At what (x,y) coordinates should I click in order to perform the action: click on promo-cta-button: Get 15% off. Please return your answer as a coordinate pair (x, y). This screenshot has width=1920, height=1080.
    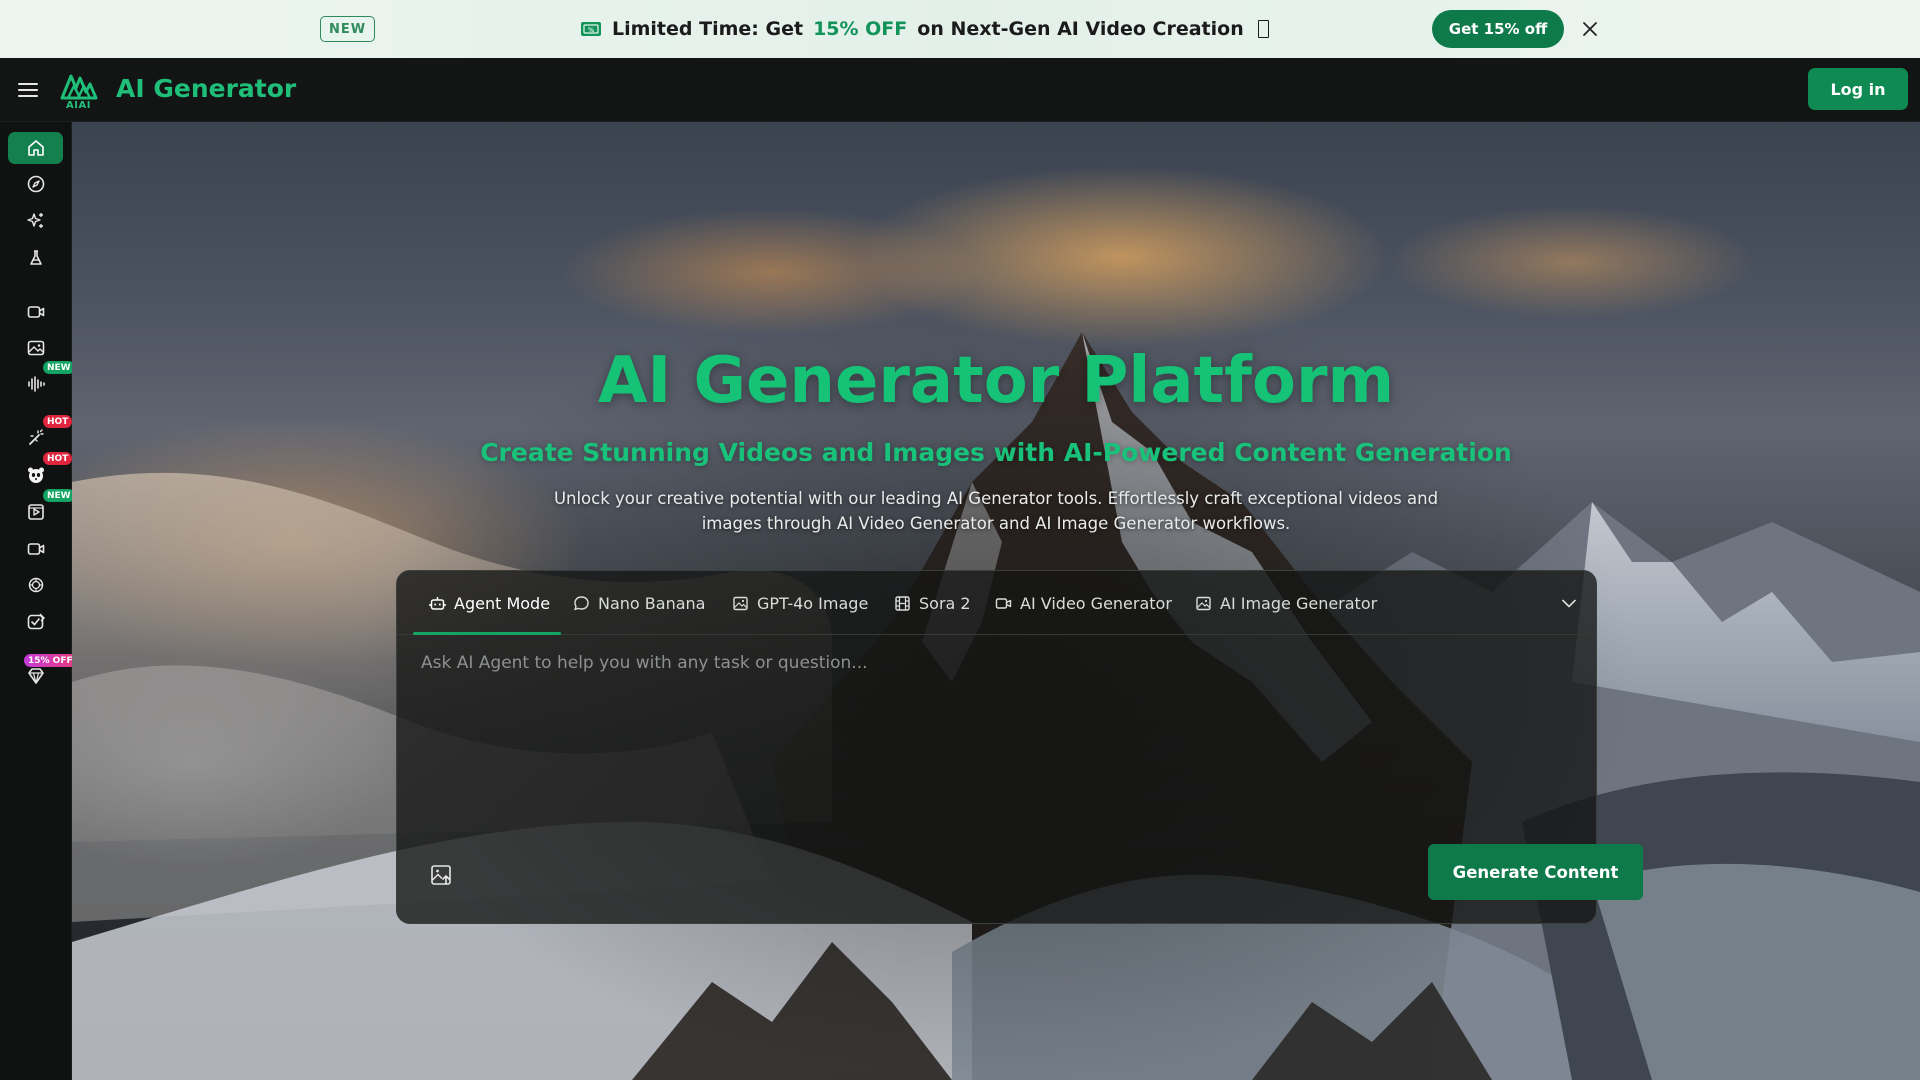
    Looking at the image, I should click on (1498, 29).